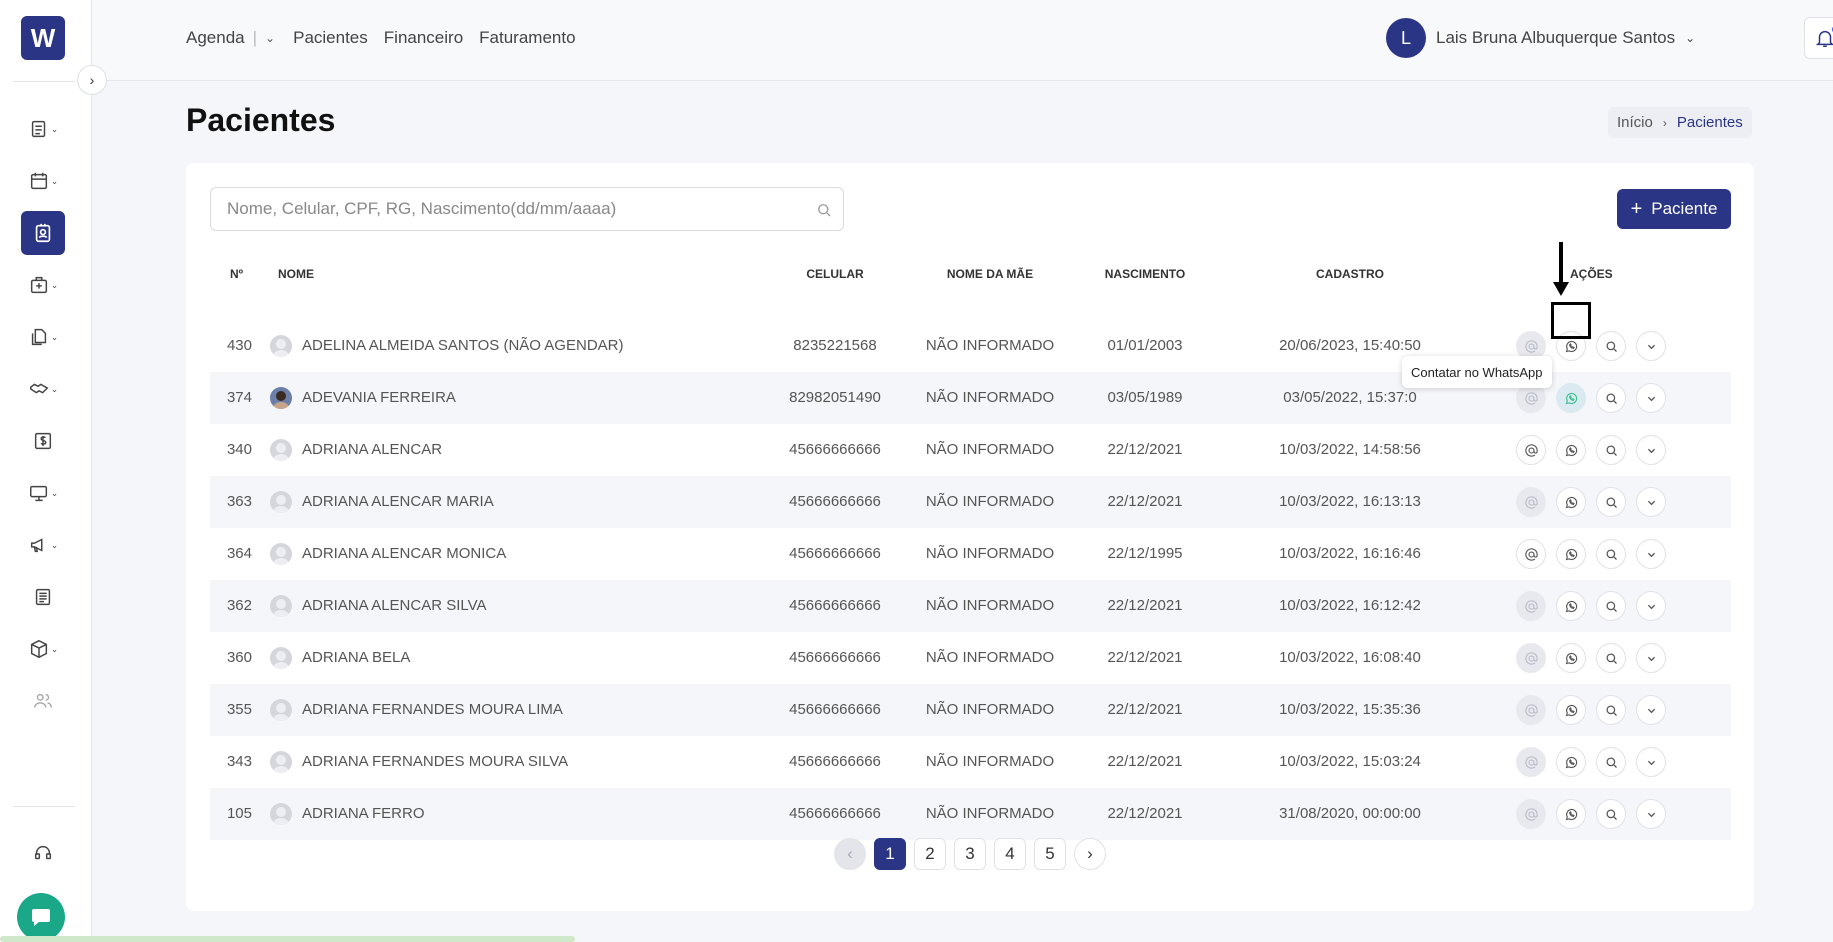  What do you see at coordinates (43, 701) in the screenshot?
I see `sidebar-item-users` at bounding box center [43, 701].